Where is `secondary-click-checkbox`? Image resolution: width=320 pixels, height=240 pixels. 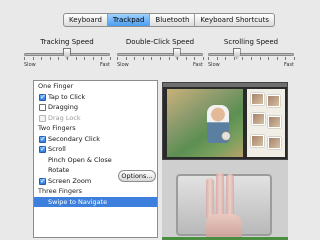
secondary-click-checkbox is located at coordinates (42, 139).